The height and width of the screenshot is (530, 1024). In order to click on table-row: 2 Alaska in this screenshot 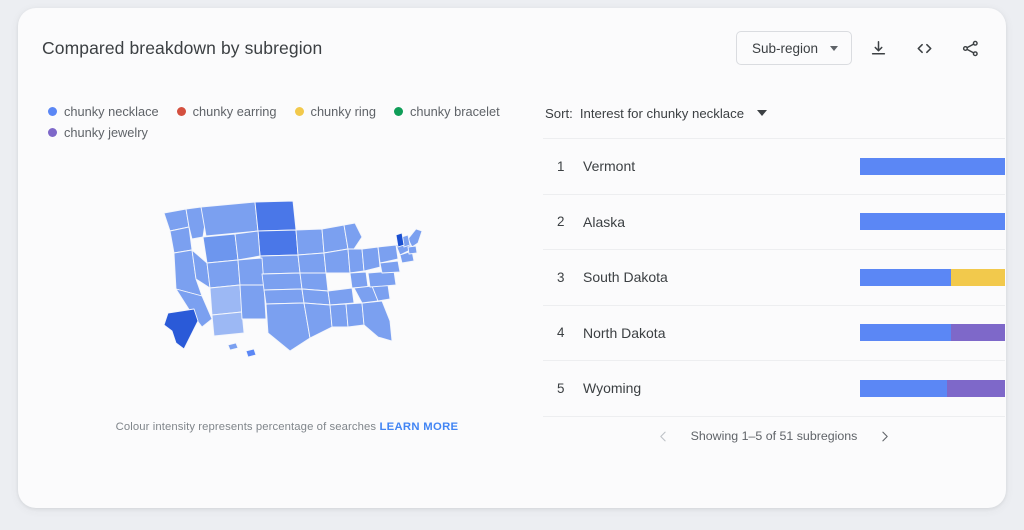, I will do `click(774, 222)`.